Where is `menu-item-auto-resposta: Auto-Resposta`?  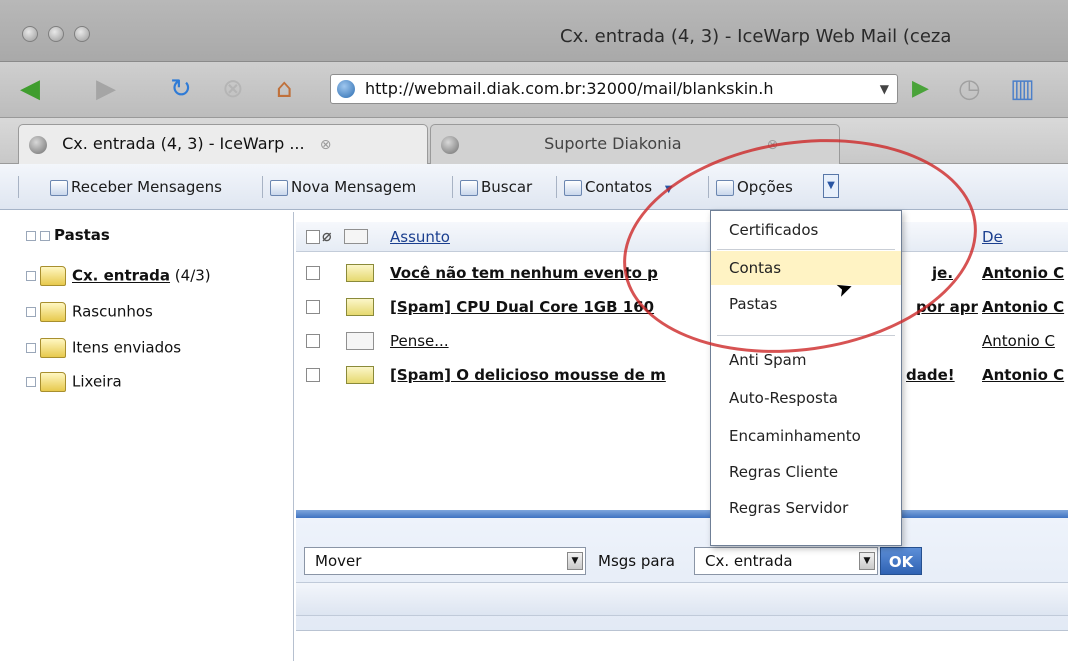 menu-item-auto-resposta: Auto-Resposta is located at coordinates (806, 398).